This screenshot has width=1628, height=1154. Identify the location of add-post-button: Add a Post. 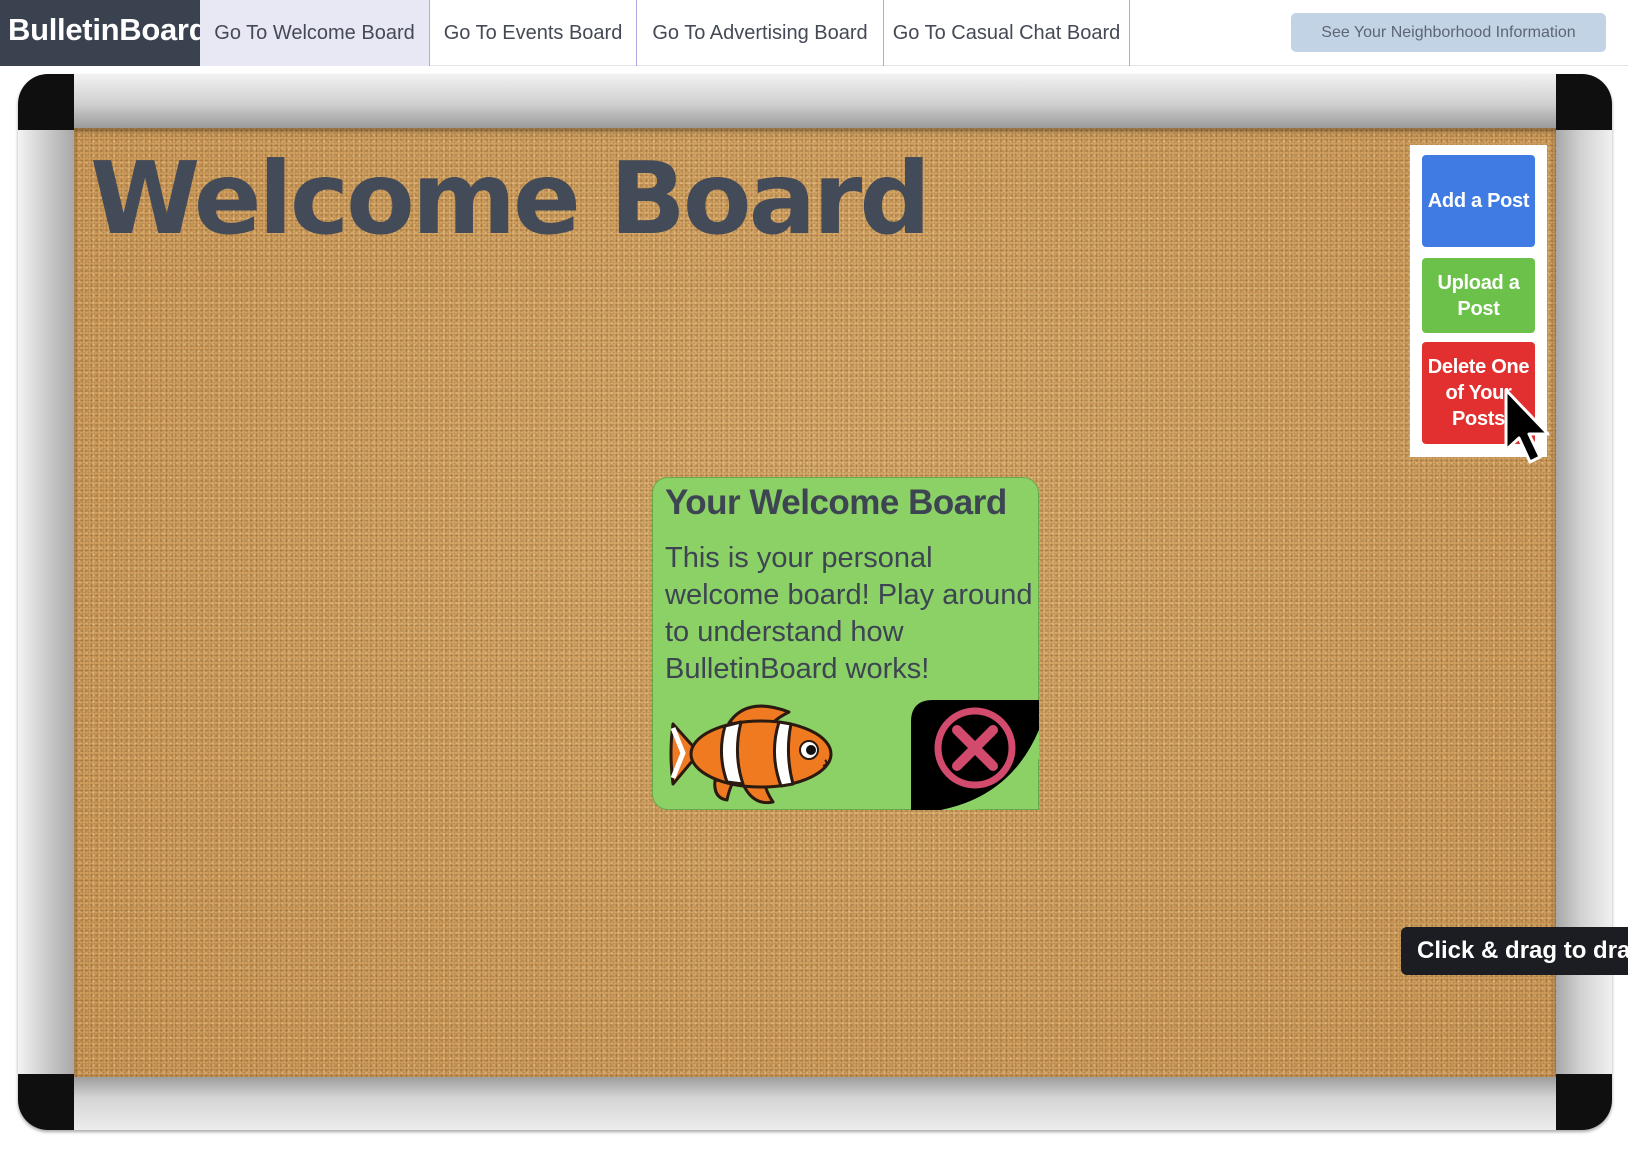
(1478, 201).